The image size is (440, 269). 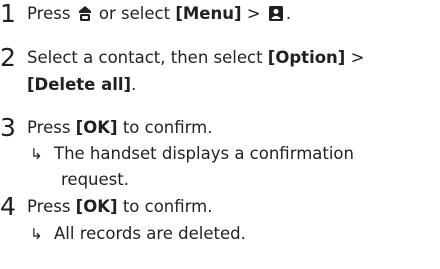 What do you see at coordinates (147, 57) in the screenshot?
I see `text-segment: Select a contact, then select` at bounding box center [147, 57].